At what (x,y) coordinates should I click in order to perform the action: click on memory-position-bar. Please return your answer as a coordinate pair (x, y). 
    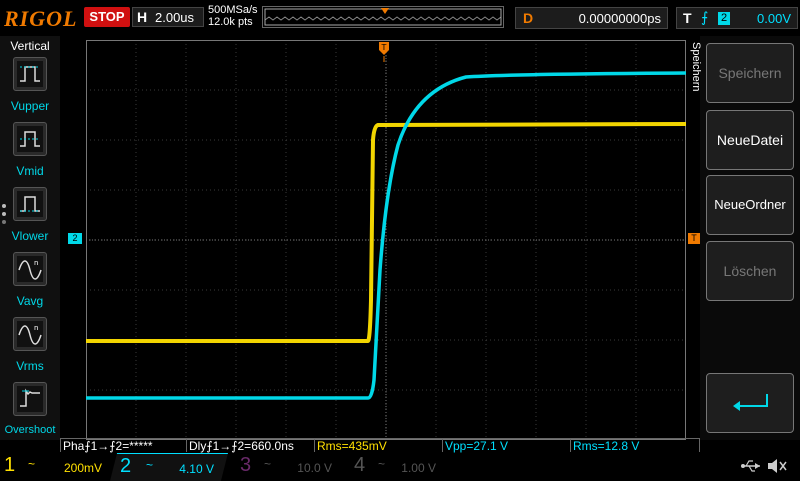
    Looking at the image, I should click on (383, 17).